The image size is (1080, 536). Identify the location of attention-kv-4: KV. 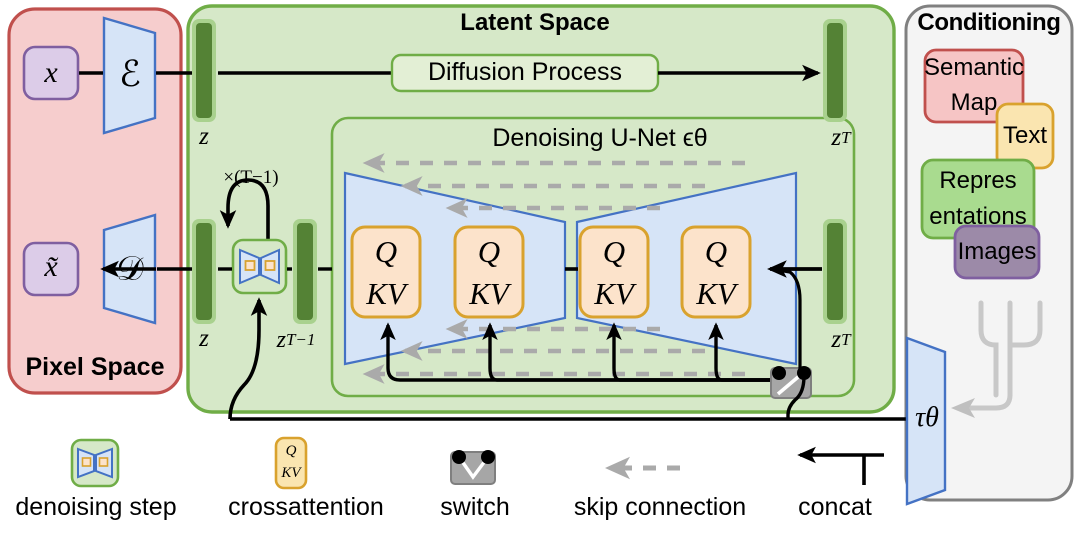
(716, 294).